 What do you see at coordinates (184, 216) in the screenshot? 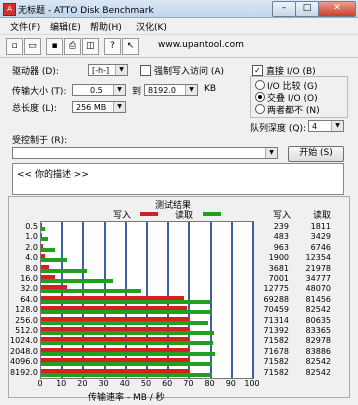
I see `legend-read-label: 读取` at bounding box center [184, 216].